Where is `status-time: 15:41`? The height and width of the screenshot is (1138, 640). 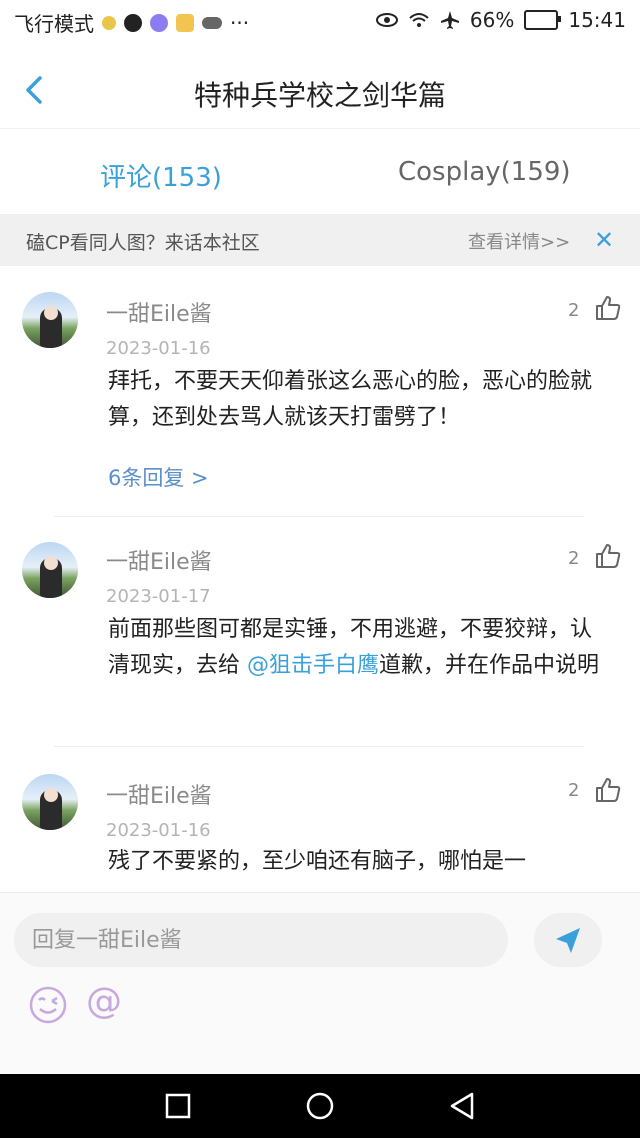 status-time: 15:41 is located at coordinates (597, 20).